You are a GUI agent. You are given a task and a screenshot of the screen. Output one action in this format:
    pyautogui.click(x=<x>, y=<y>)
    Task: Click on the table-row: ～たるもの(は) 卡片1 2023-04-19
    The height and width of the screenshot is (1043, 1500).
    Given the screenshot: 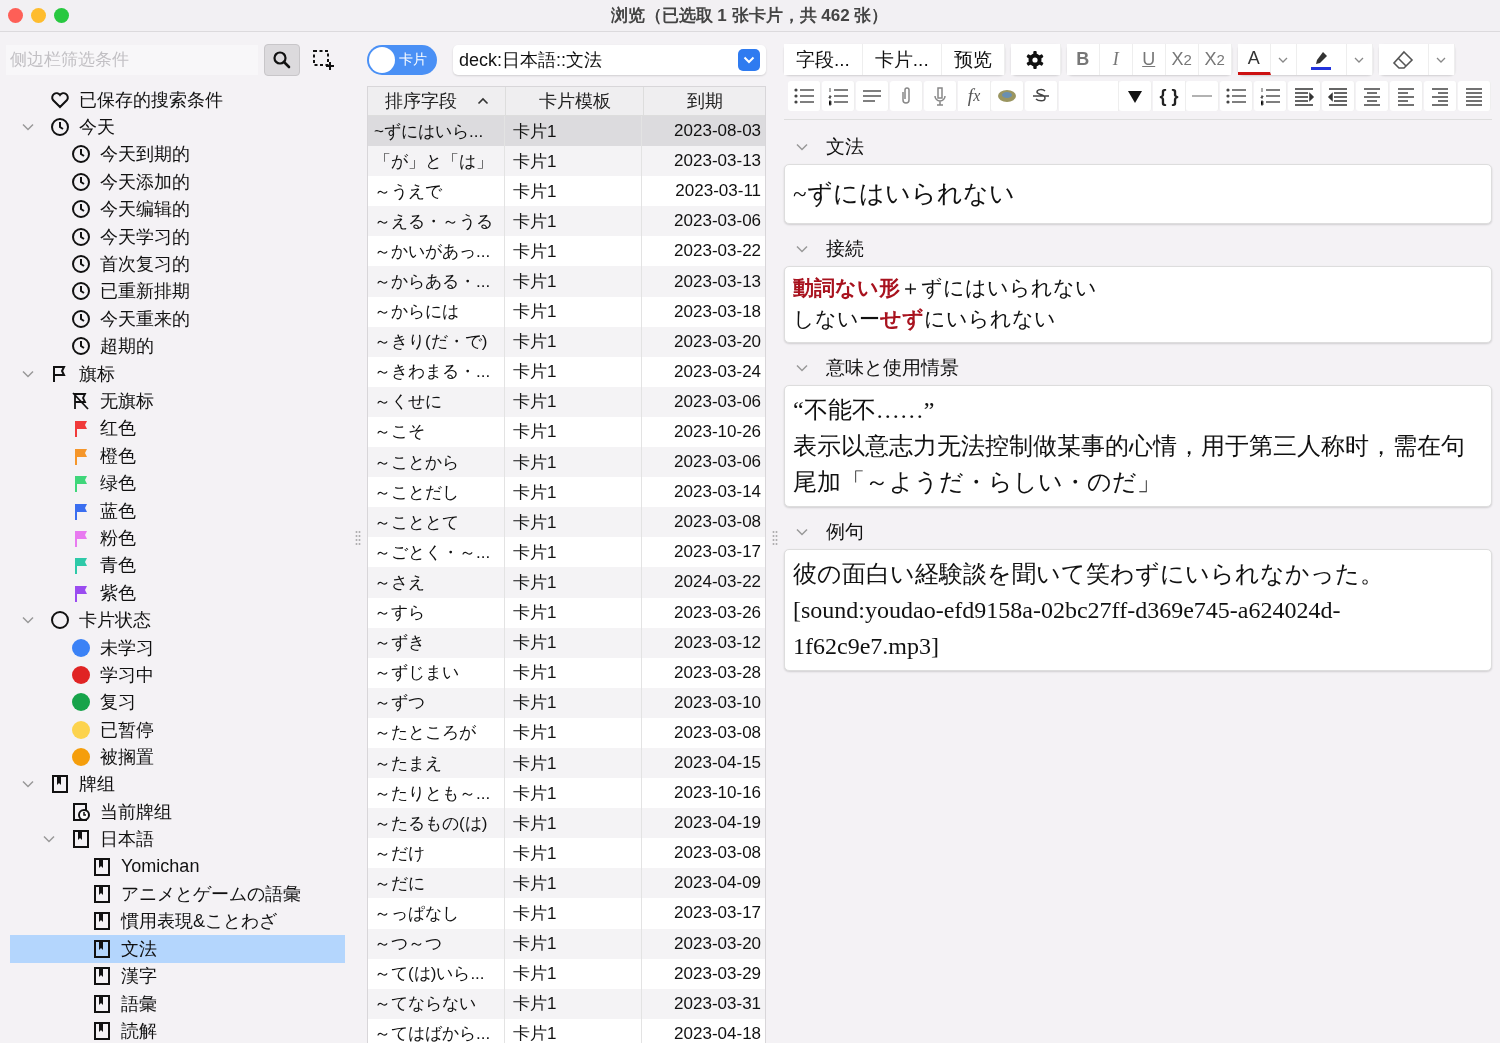 What is the action you would take?
    pyautogui.click(x=567, y=823)
    